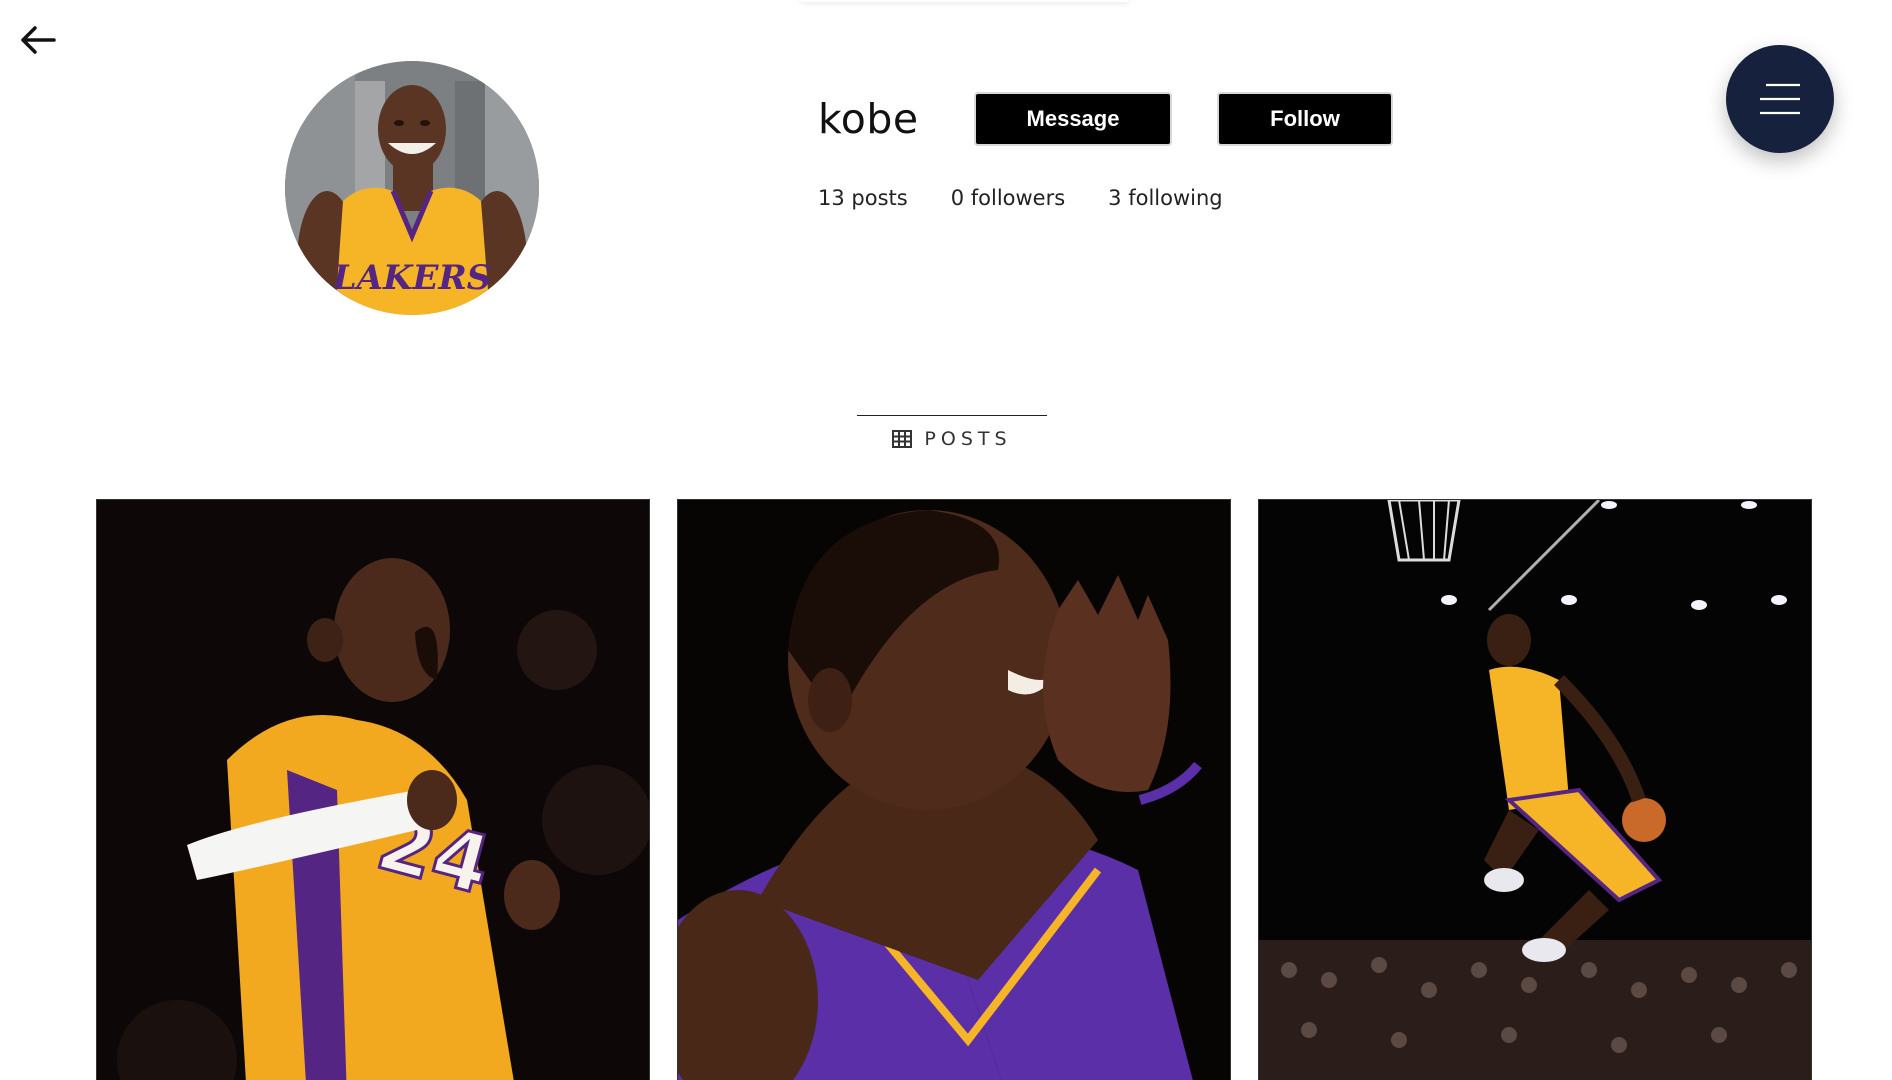  What do you see at coordinates (412, 188) in the screenshot?
I see `profile-avatar: LAKERS` at bounding box center [412, 188].